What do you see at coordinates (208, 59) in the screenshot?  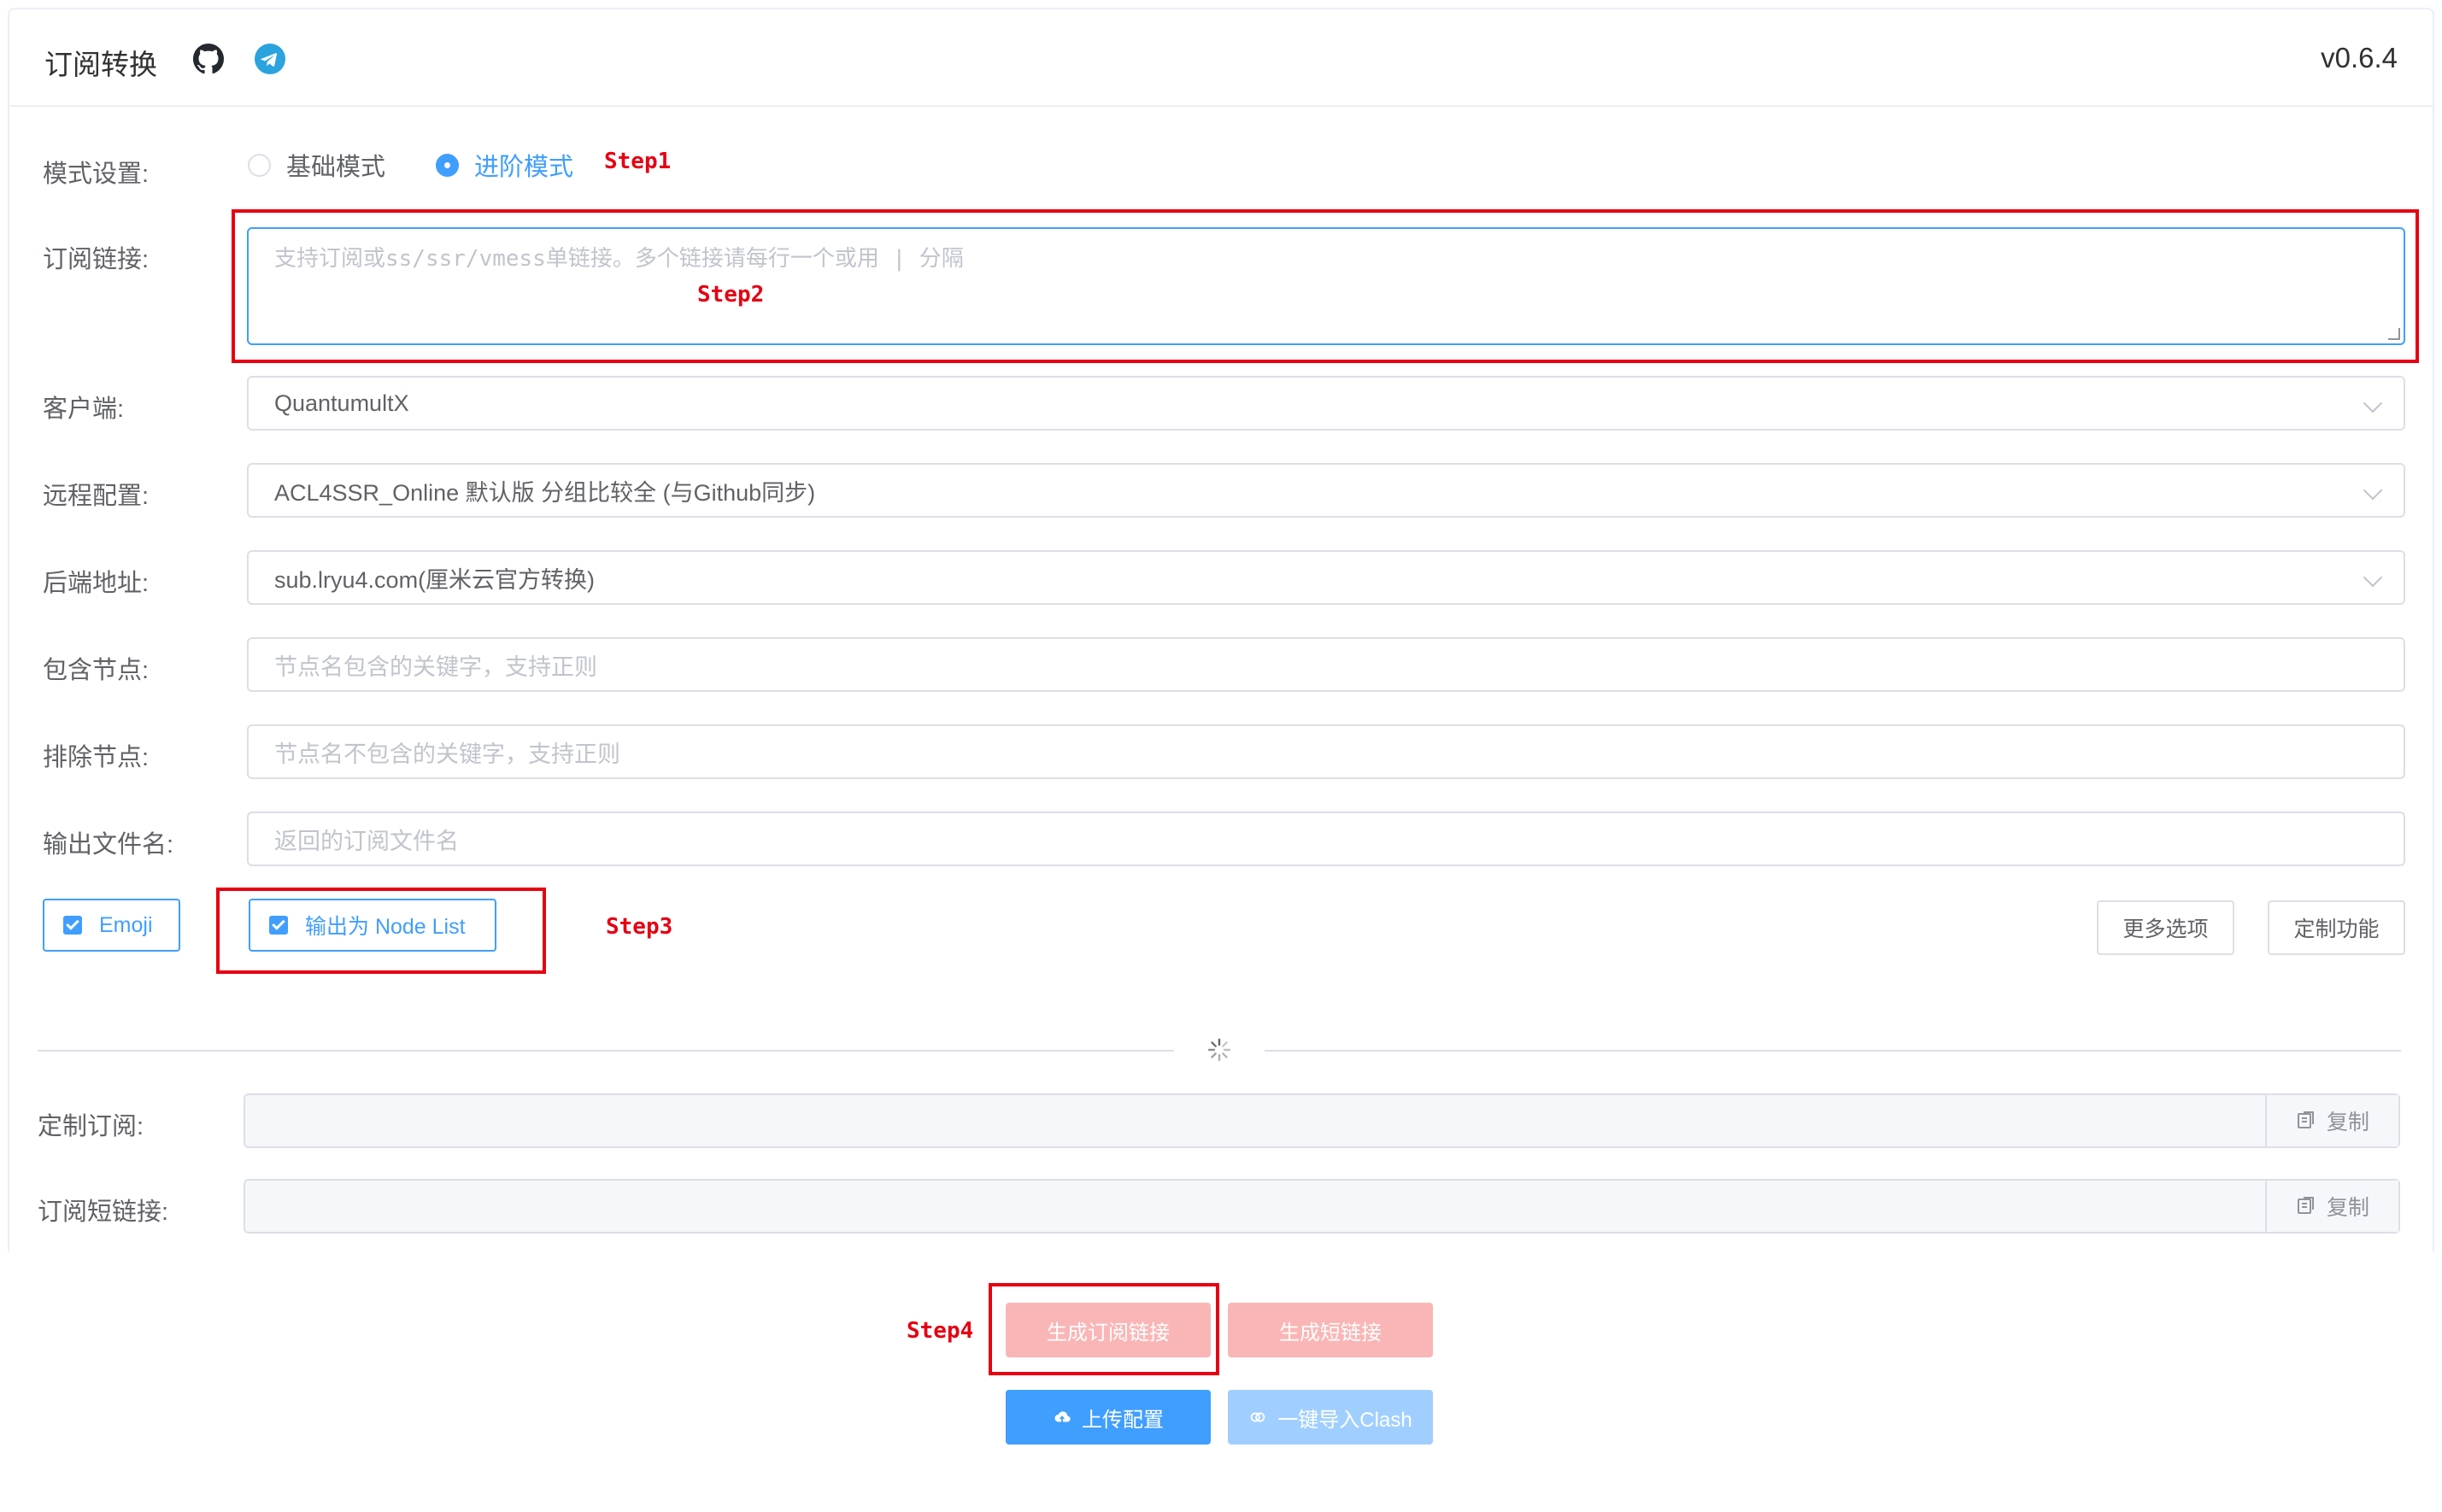 I see `github-icon` at bounding box center [208, 59].